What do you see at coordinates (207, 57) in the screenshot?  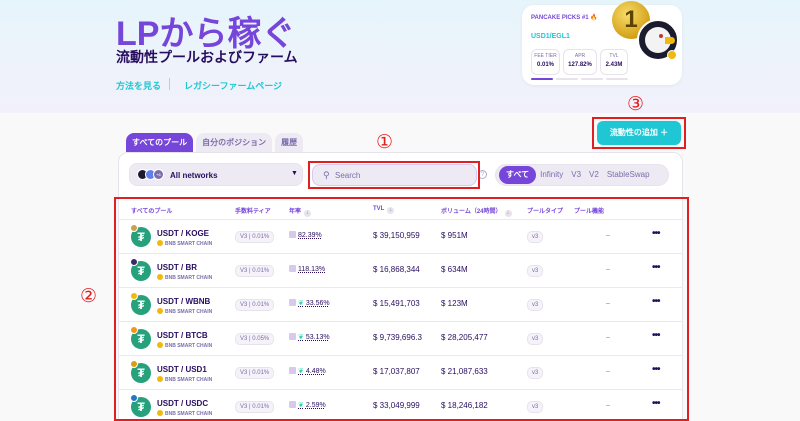 I see `page-subtitle: 流動性プールおよびファーム` at bounding box center [207, 57].